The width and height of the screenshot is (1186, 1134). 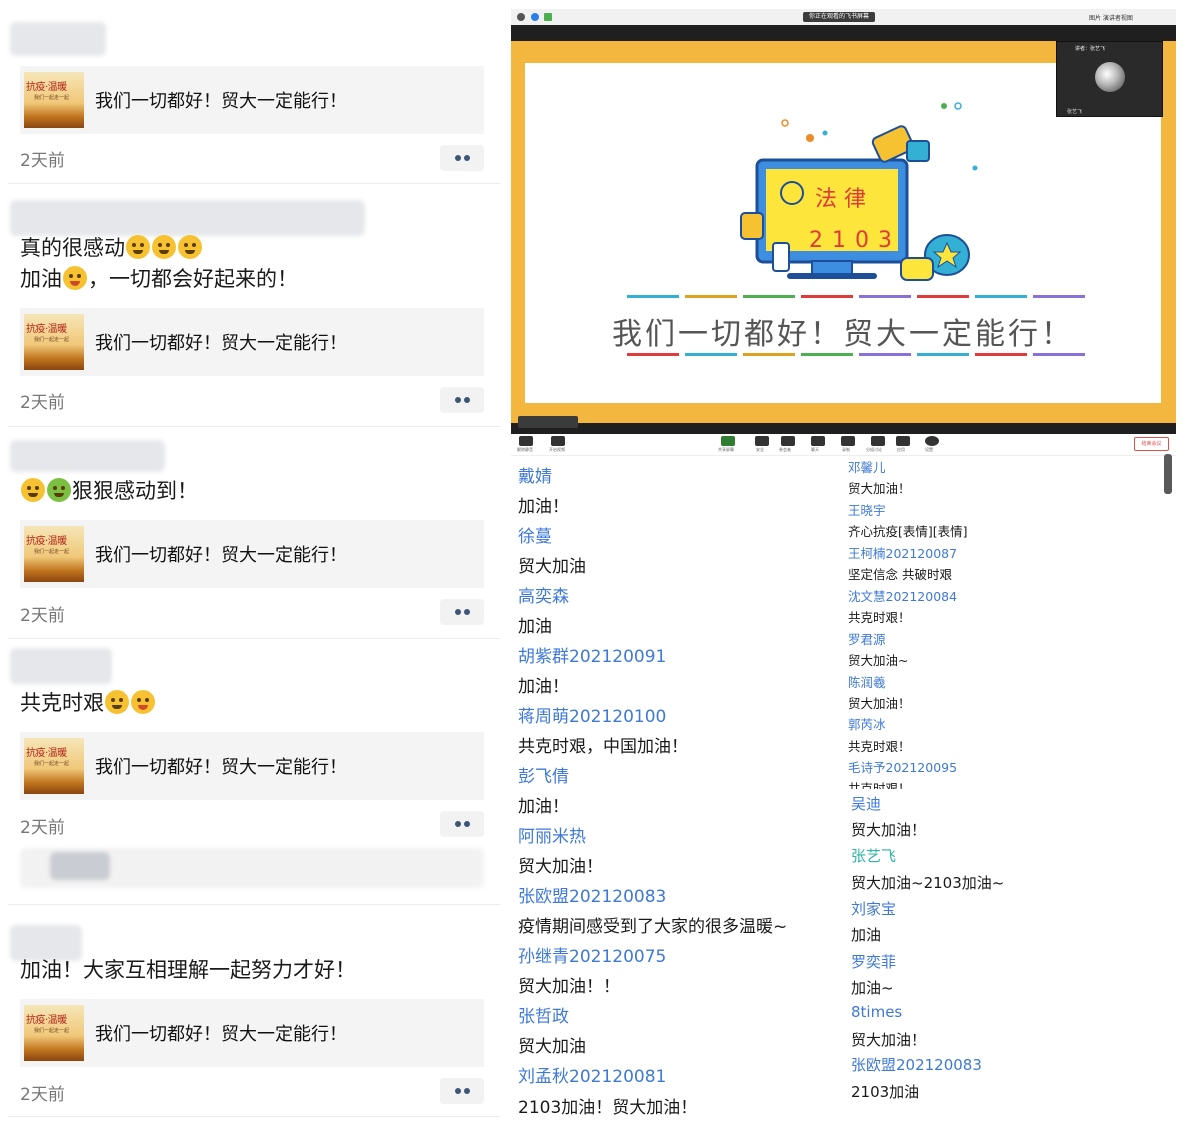 I want to click on chat-sender: 王柯楠202120087, so click(x=903, y=553).